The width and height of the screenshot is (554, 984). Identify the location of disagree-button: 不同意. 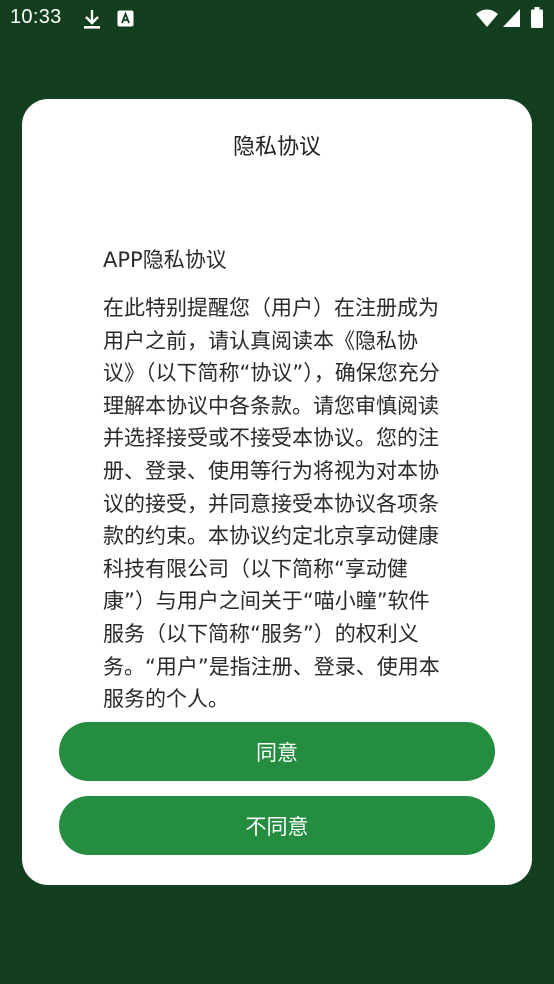
(277, 825).